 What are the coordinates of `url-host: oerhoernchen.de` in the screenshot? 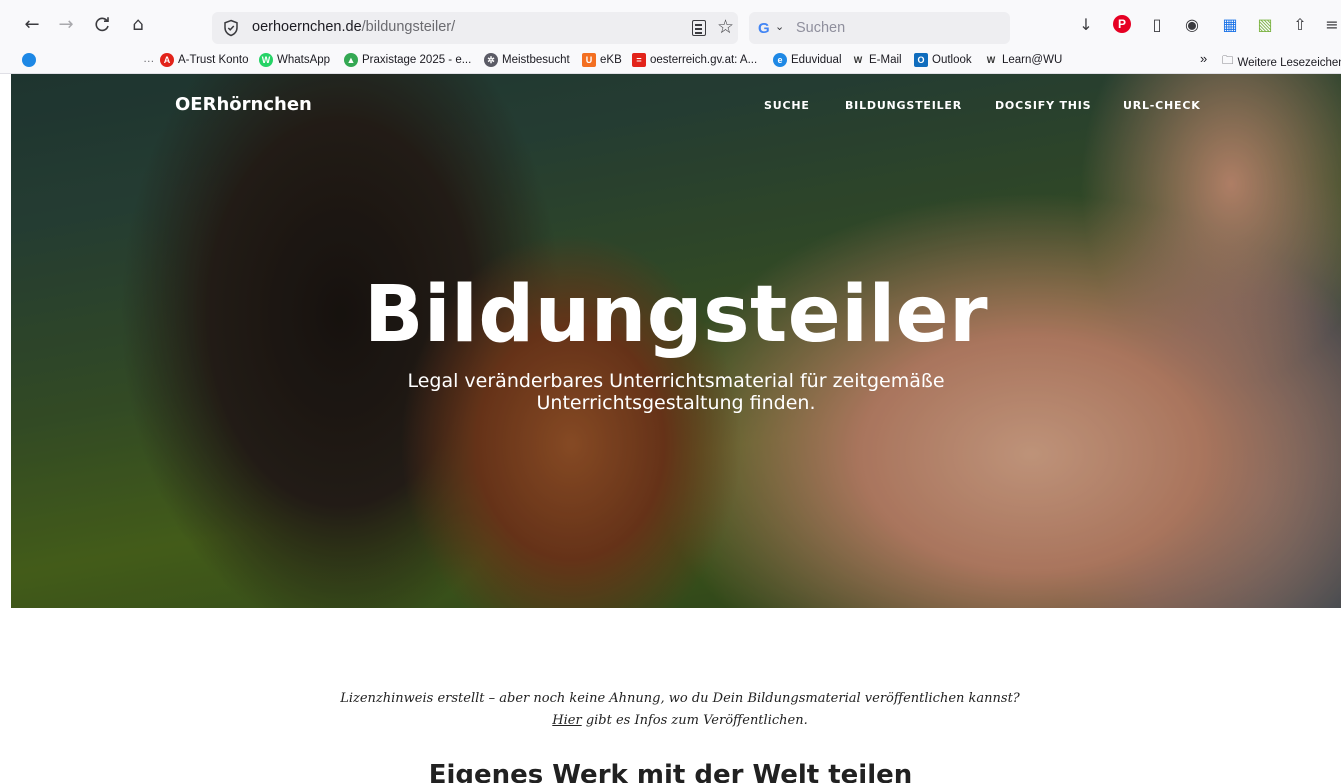 It's located at (307, 27).